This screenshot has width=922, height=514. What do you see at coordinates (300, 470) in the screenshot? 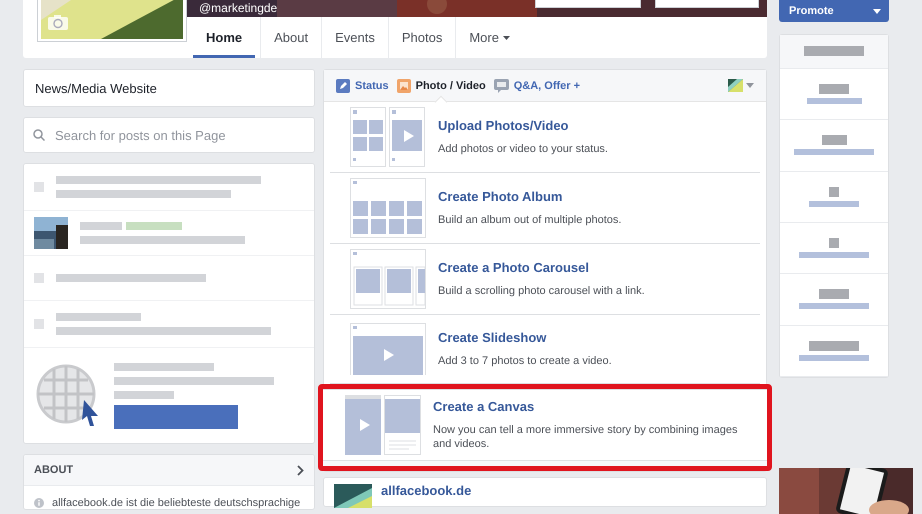
I see `chevron-right-icon` at bounding box center [300, 470].